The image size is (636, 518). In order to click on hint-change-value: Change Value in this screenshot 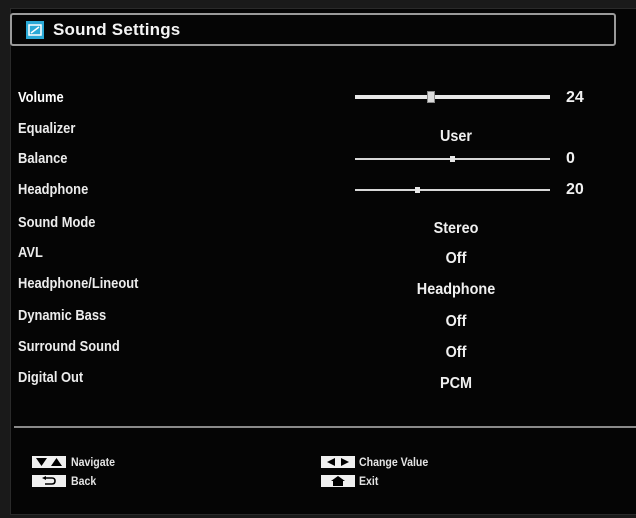, I will do `click(379, 462)`.